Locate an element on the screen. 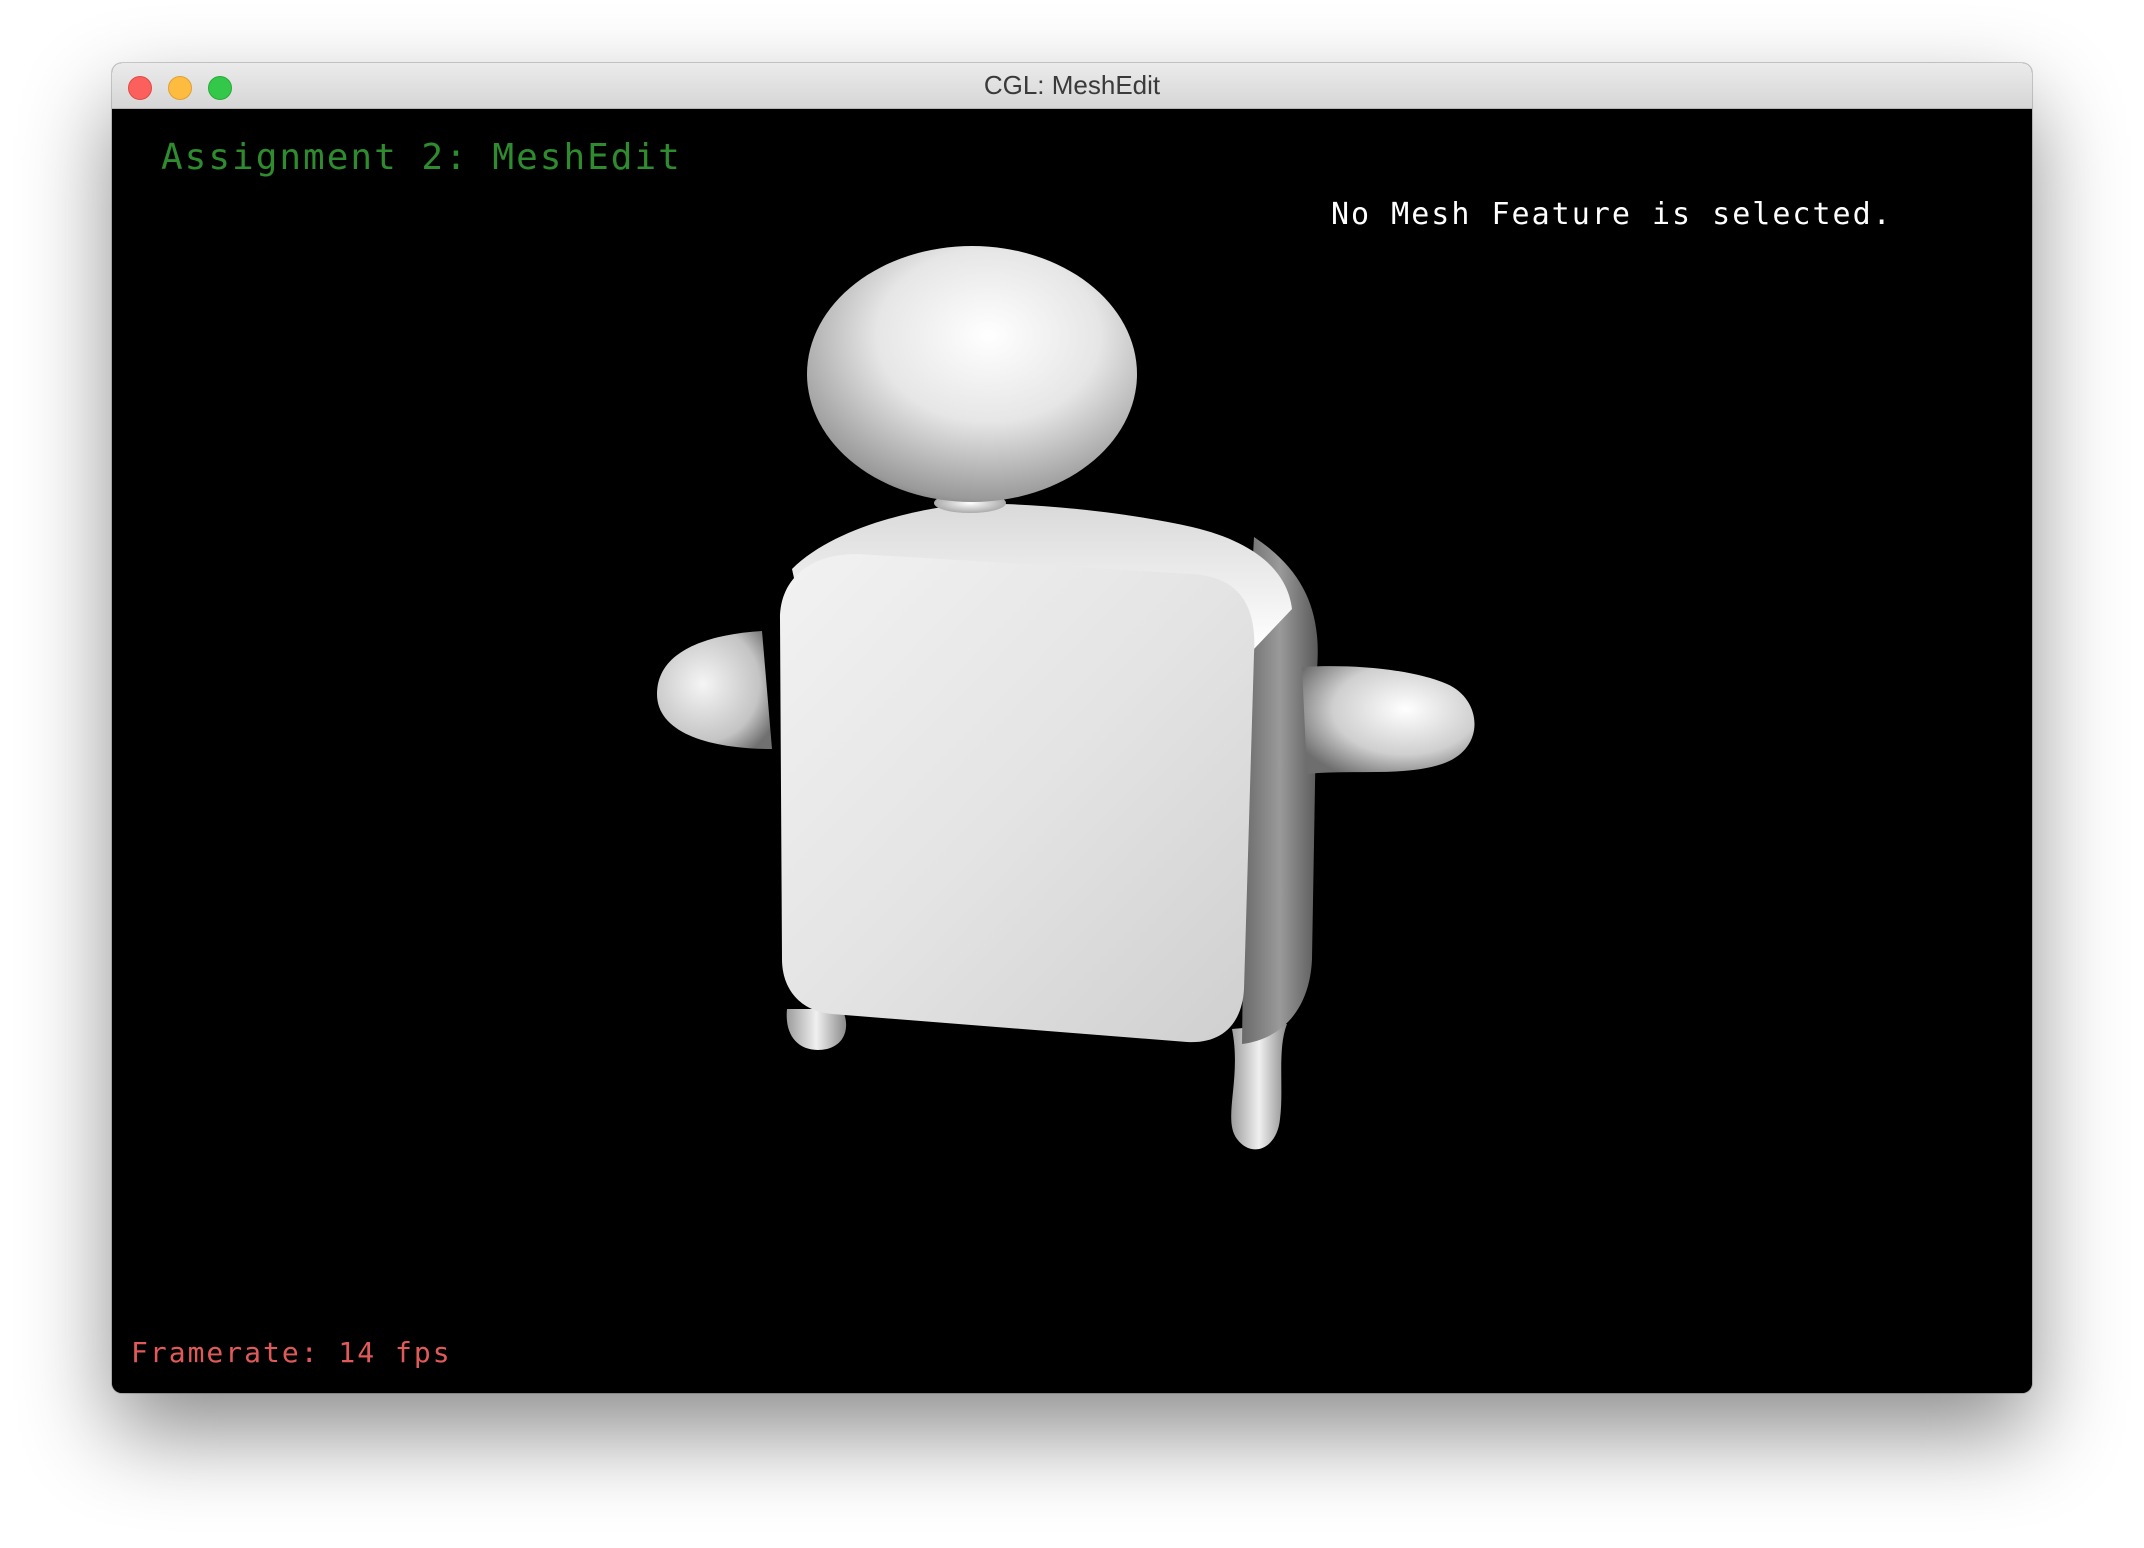 The height and width of the screenshot is (1548, 2144). title-bar: CGL: MeshEdit is located at coordinates (1072, 86).